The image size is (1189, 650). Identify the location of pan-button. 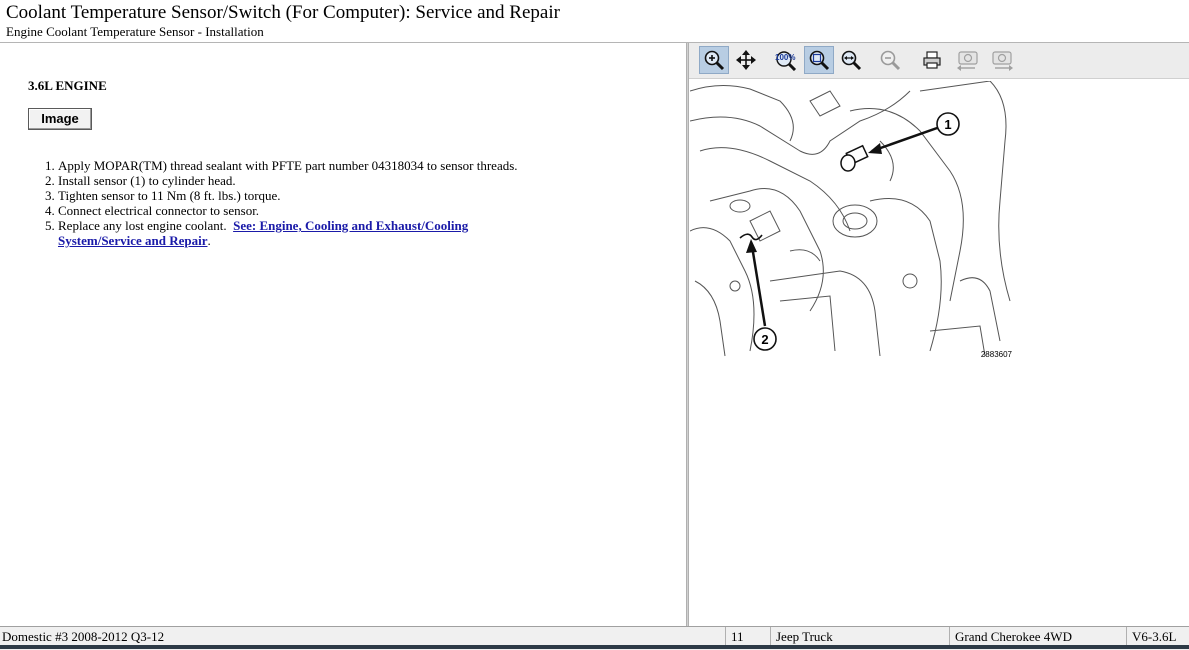
(746, 60).